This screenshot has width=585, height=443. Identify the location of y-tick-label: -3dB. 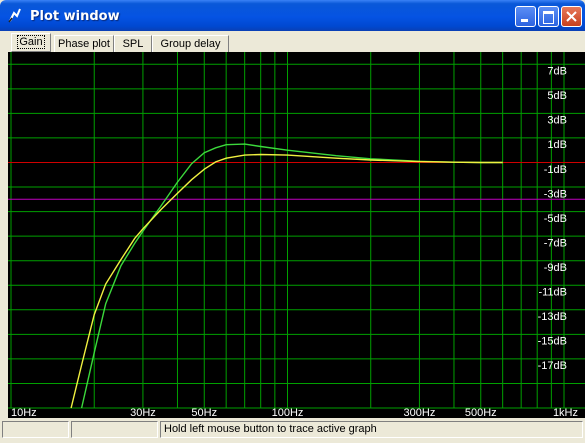
(555, 194).